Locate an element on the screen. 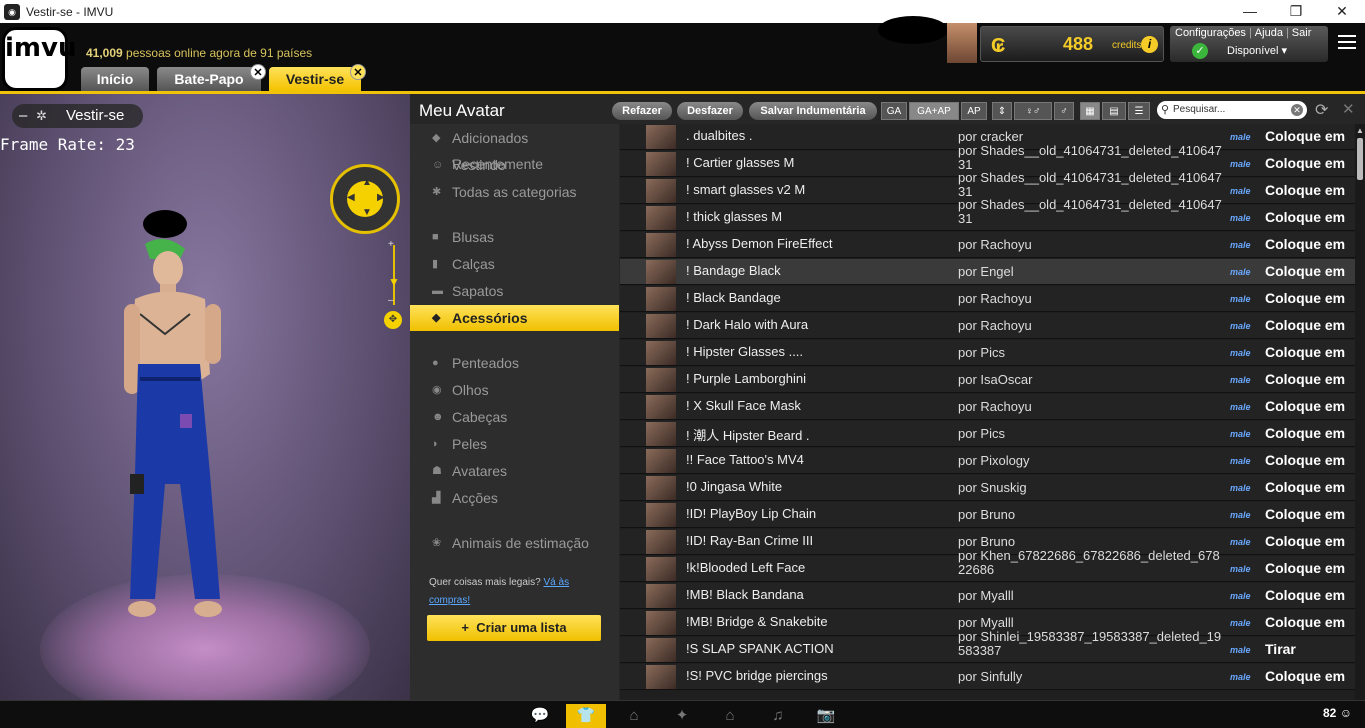 Image resolution: width=1365 pixels, height=728 pixels. list-item: ! Bandage Black por Engel male Coloque em is located at coordinates (987, 272).